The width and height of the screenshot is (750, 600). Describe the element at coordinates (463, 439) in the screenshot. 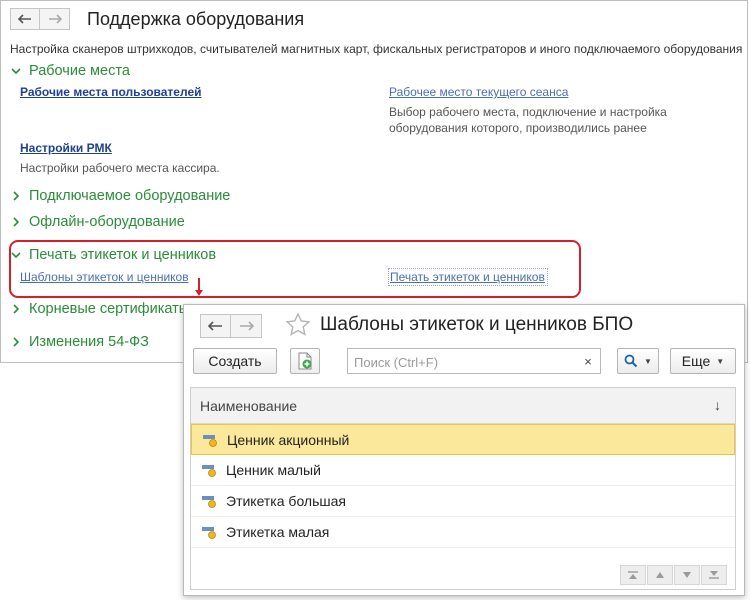

I see `table-row: Ценник акционный` at that location.